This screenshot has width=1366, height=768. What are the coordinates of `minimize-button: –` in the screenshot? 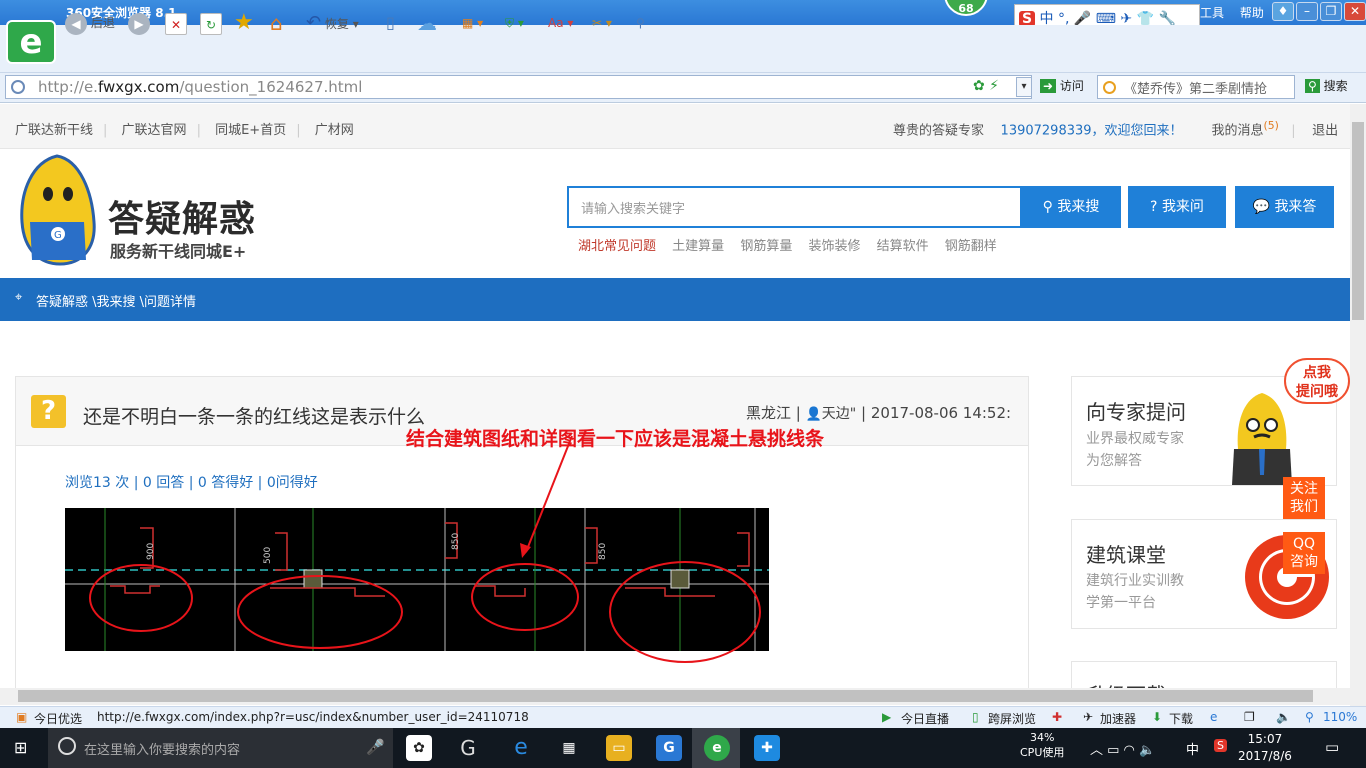 It's located at (1307, 11).